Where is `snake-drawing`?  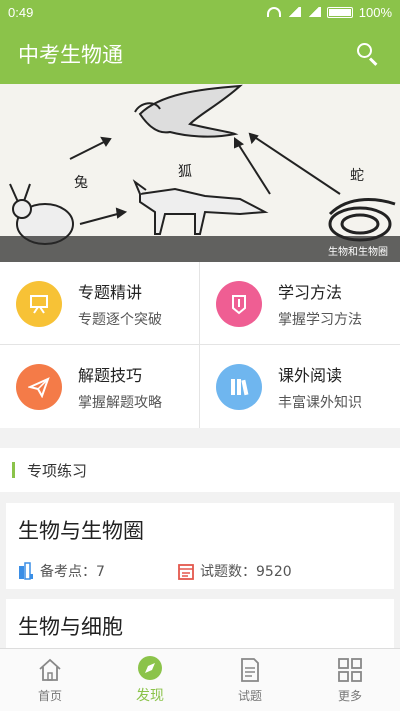
snake-drawing is located at coordinates (362, 220).